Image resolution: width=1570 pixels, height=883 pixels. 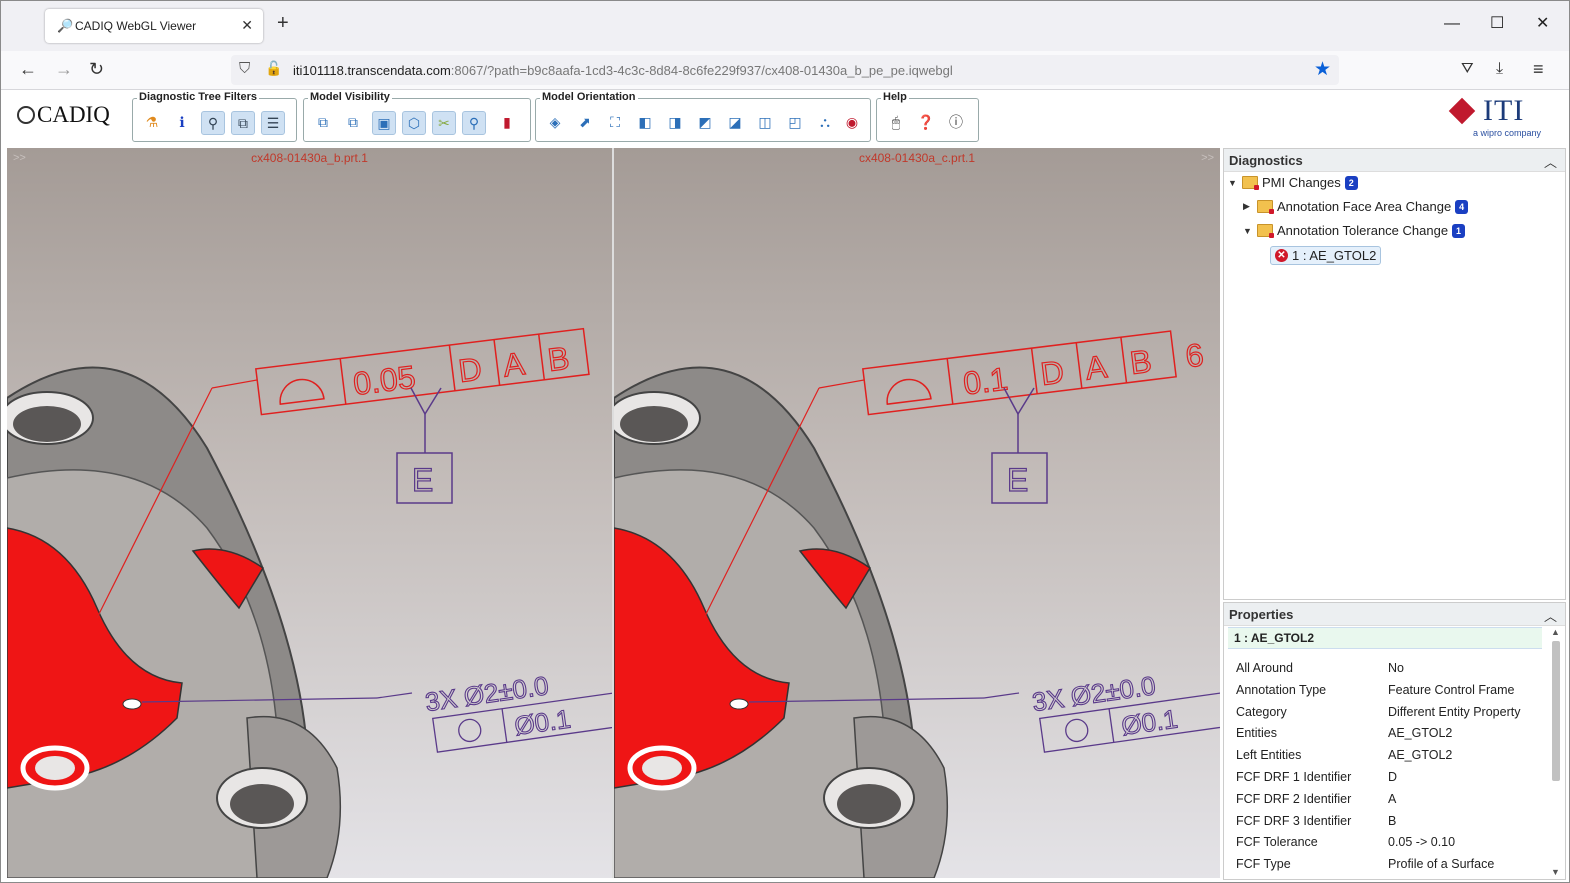 I want to click on property-key: FCF DRF 2 Identifier, so click(x=1294, y=798).